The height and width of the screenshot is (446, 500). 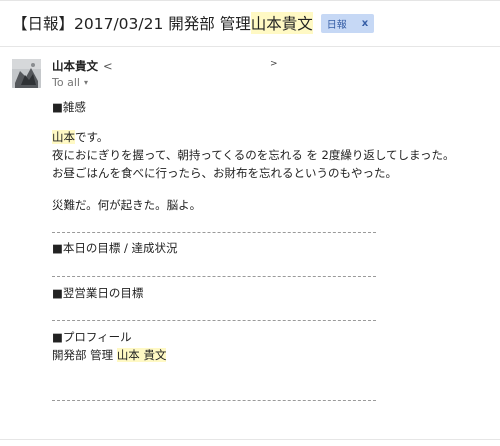 What do you see at coordinates (108, 66) in the screenshot?
I see `sender-email-open: <` at bounding box center [108, 66].